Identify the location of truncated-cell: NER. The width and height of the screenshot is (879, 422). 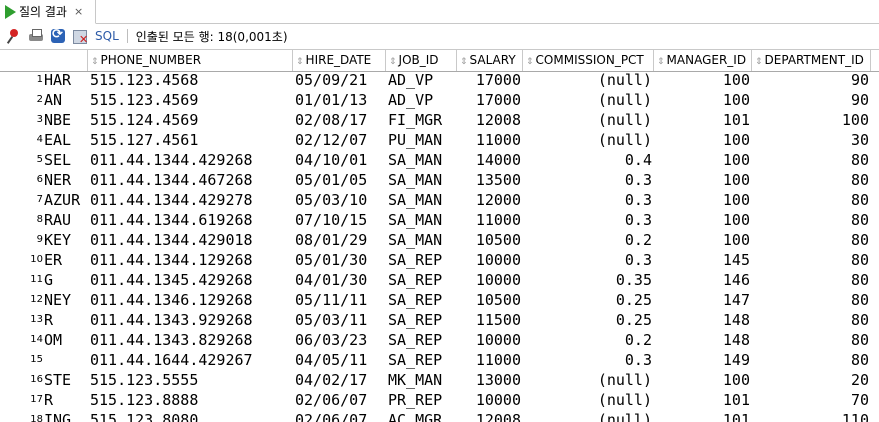
(65, 180).